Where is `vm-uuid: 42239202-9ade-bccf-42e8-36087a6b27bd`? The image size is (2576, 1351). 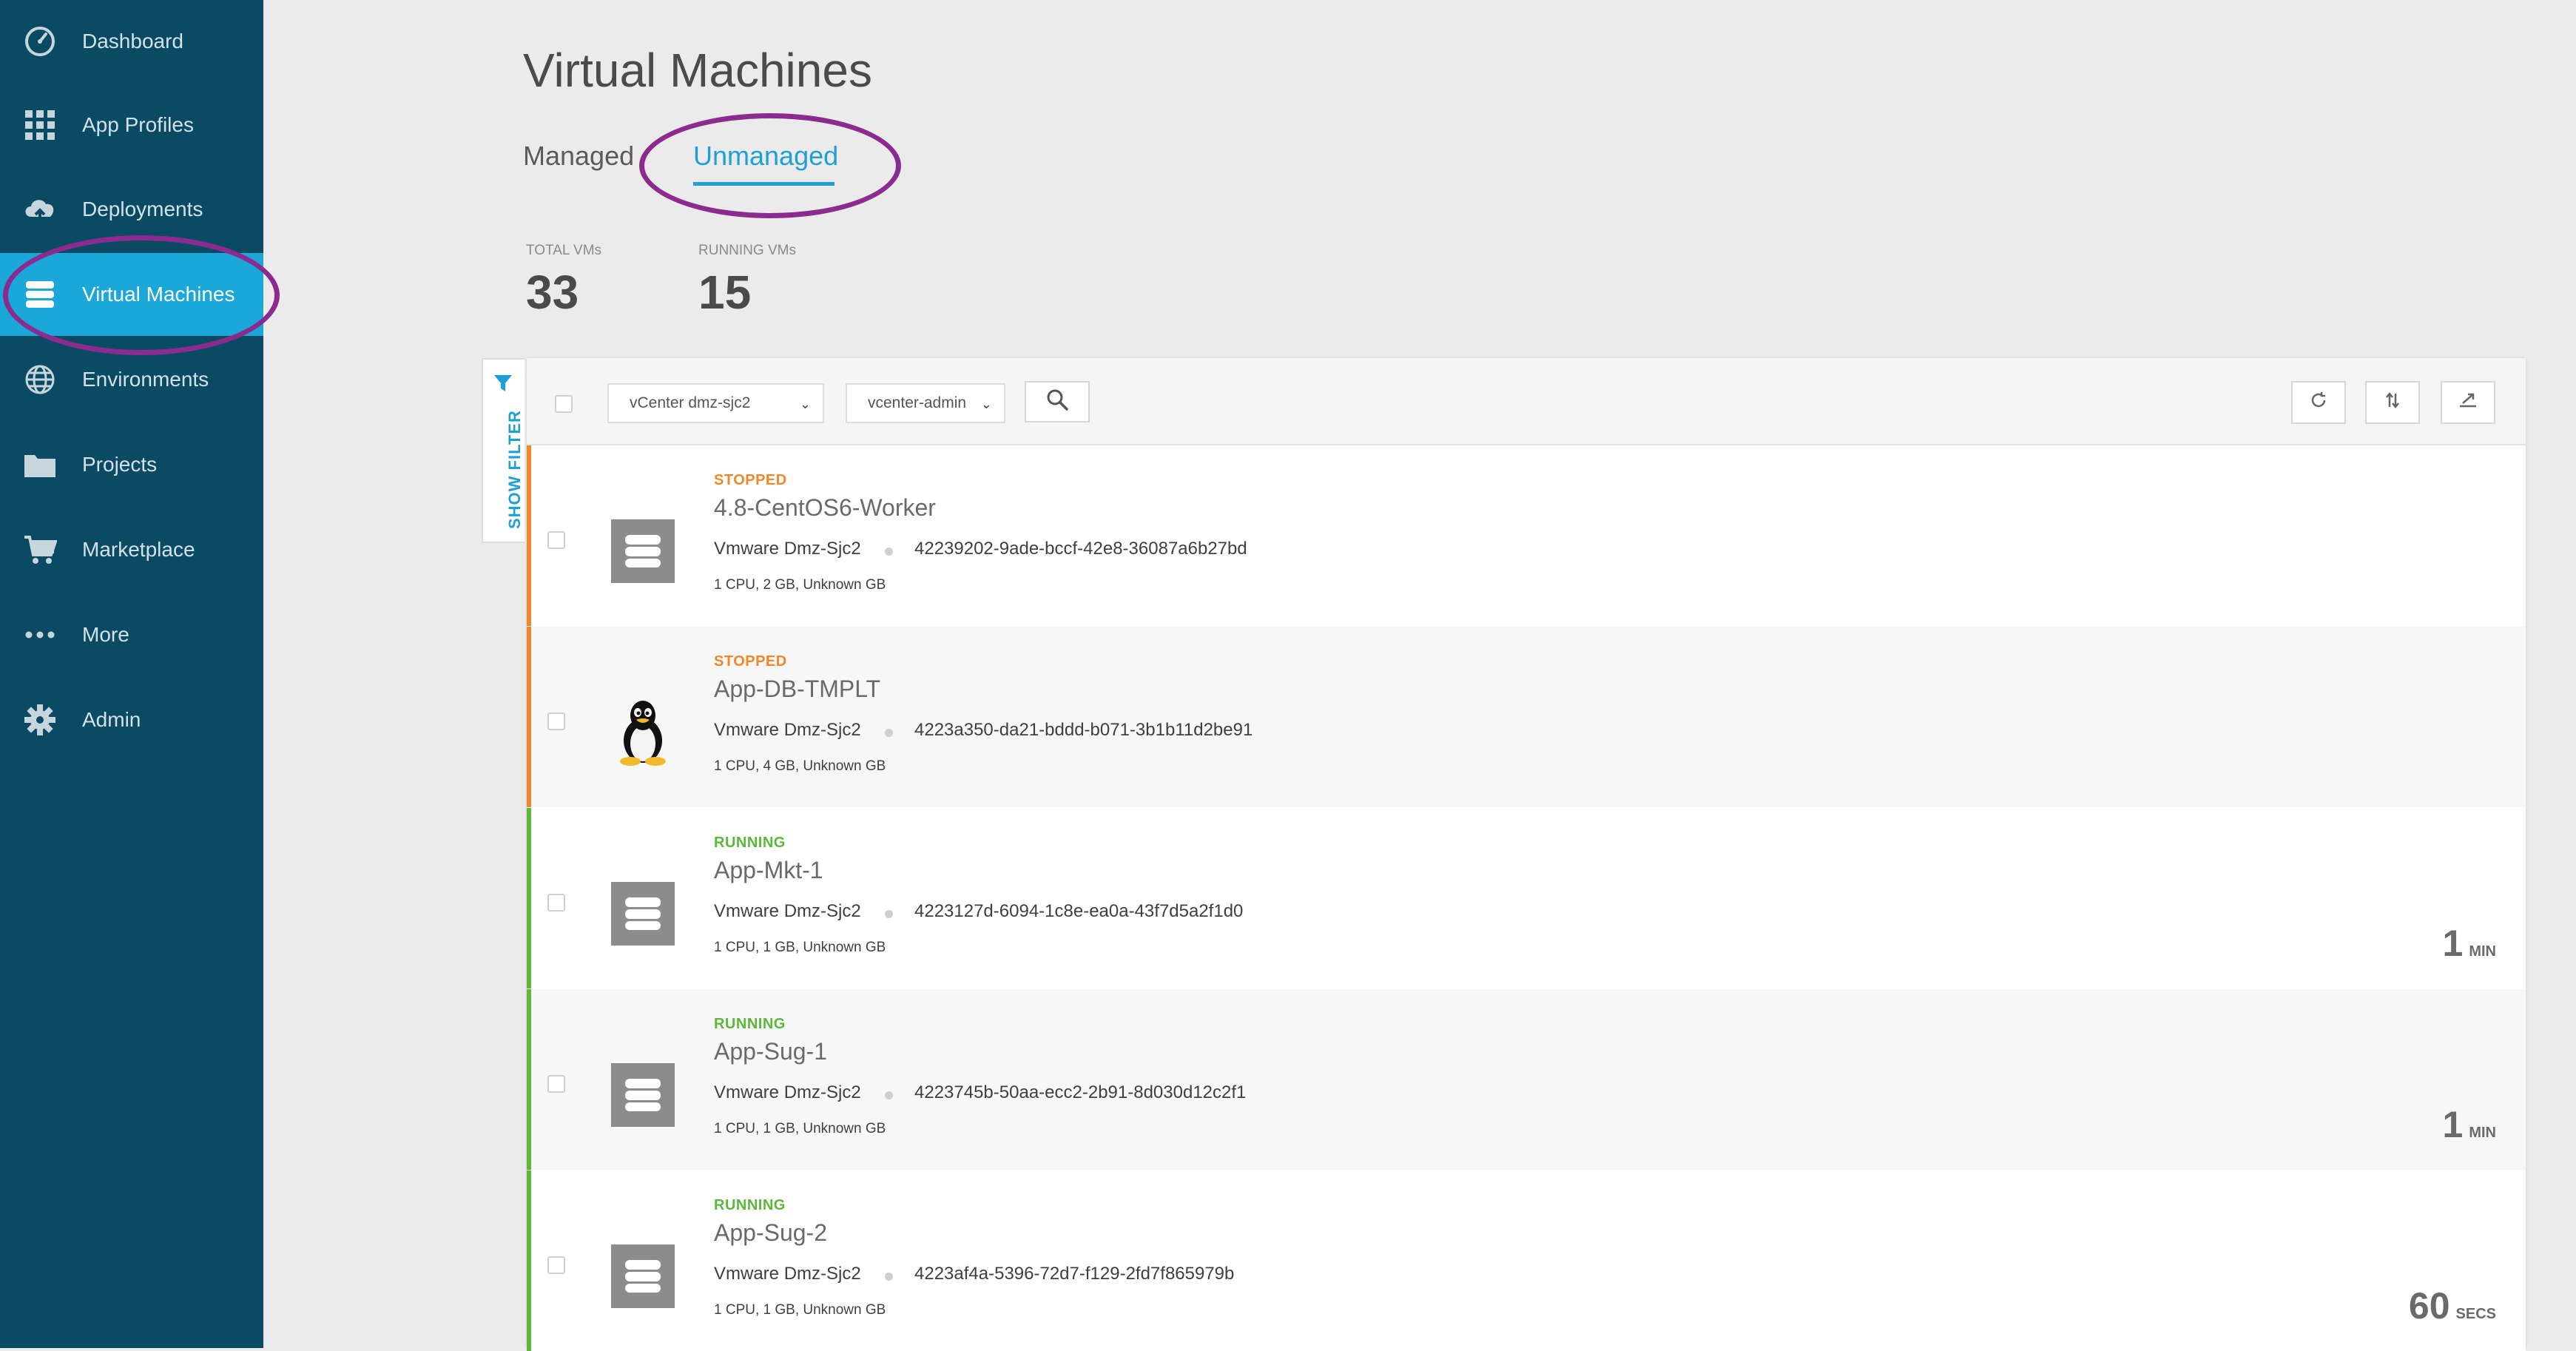
vm-uuid: 42239202-9ade-bccf-42e8-36087a6b27bd is located at coordinates (1080, 549).